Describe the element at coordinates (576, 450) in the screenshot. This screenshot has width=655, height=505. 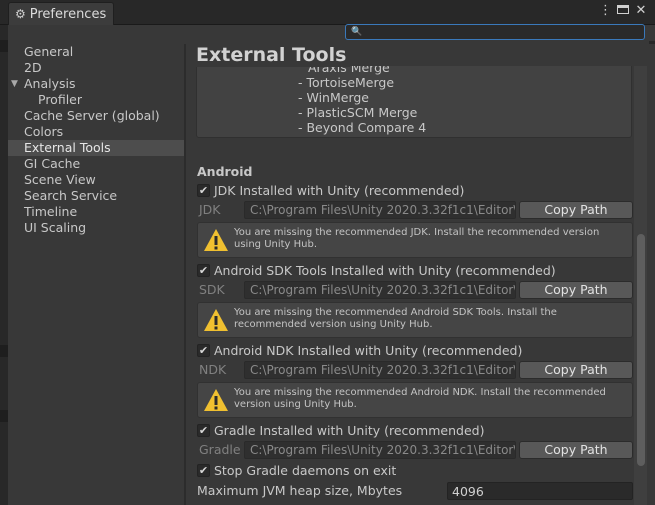
I see `gradle-copy-path-button: Copy Path` at that location.